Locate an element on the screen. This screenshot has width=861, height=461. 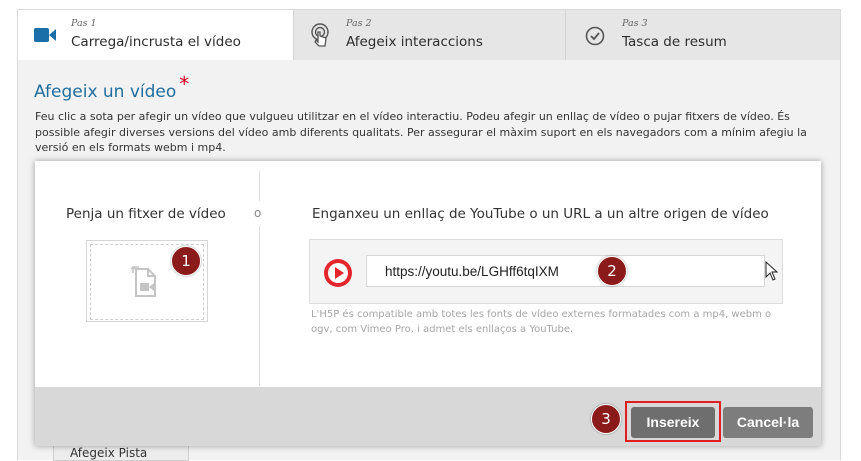
tab-step-2: Pas 2 Afegeix interaccions is located at coordinates (429, 35).